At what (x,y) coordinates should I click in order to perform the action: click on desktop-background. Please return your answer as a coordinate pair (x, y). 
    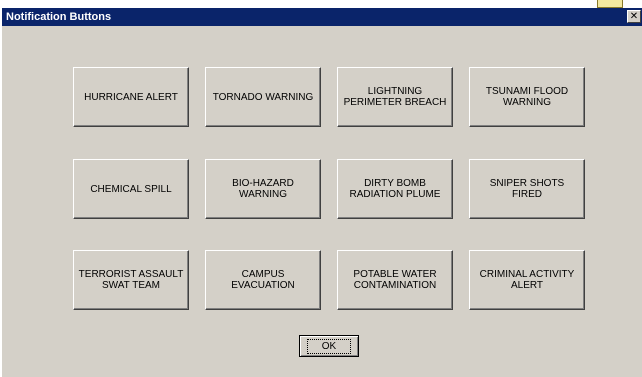
    Looking at the image, I should click on (321, 4).